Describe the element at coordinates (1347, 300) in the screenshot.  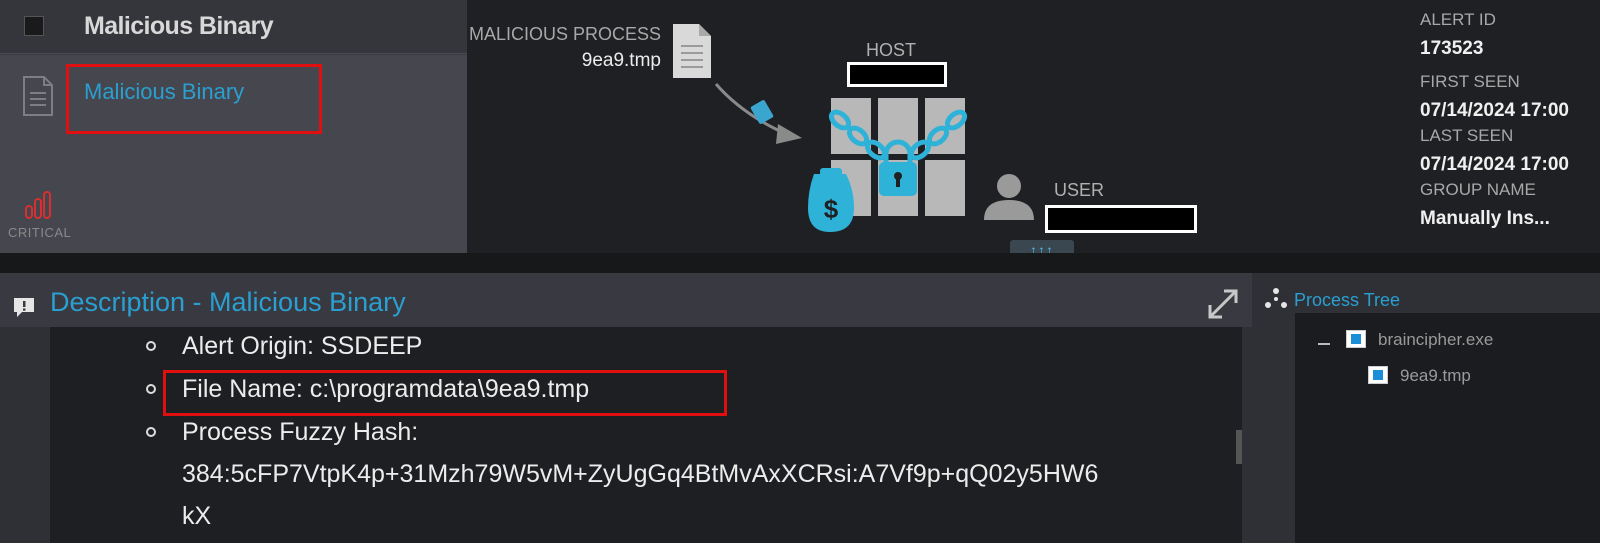
I see `process-tree-title: Process Tree` at that location.